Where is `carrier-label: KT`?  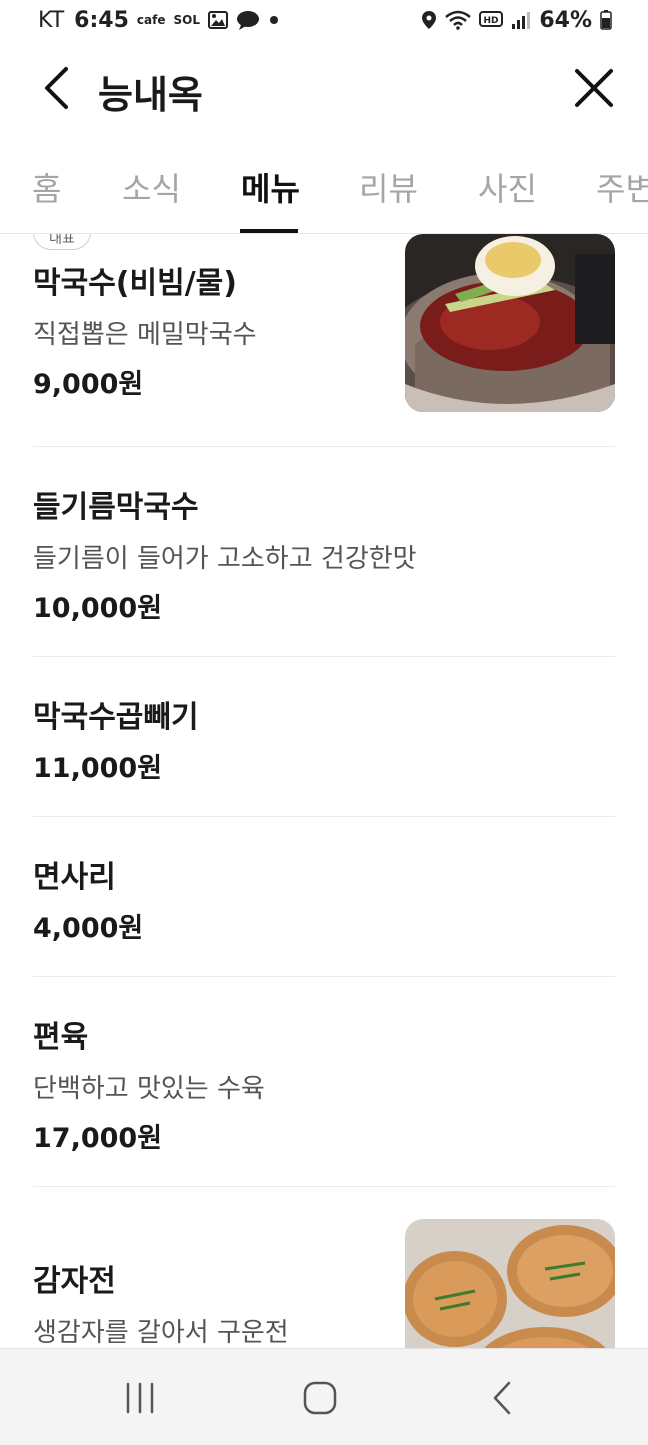 carrier-label: KT is located at coordinates (51, 20).